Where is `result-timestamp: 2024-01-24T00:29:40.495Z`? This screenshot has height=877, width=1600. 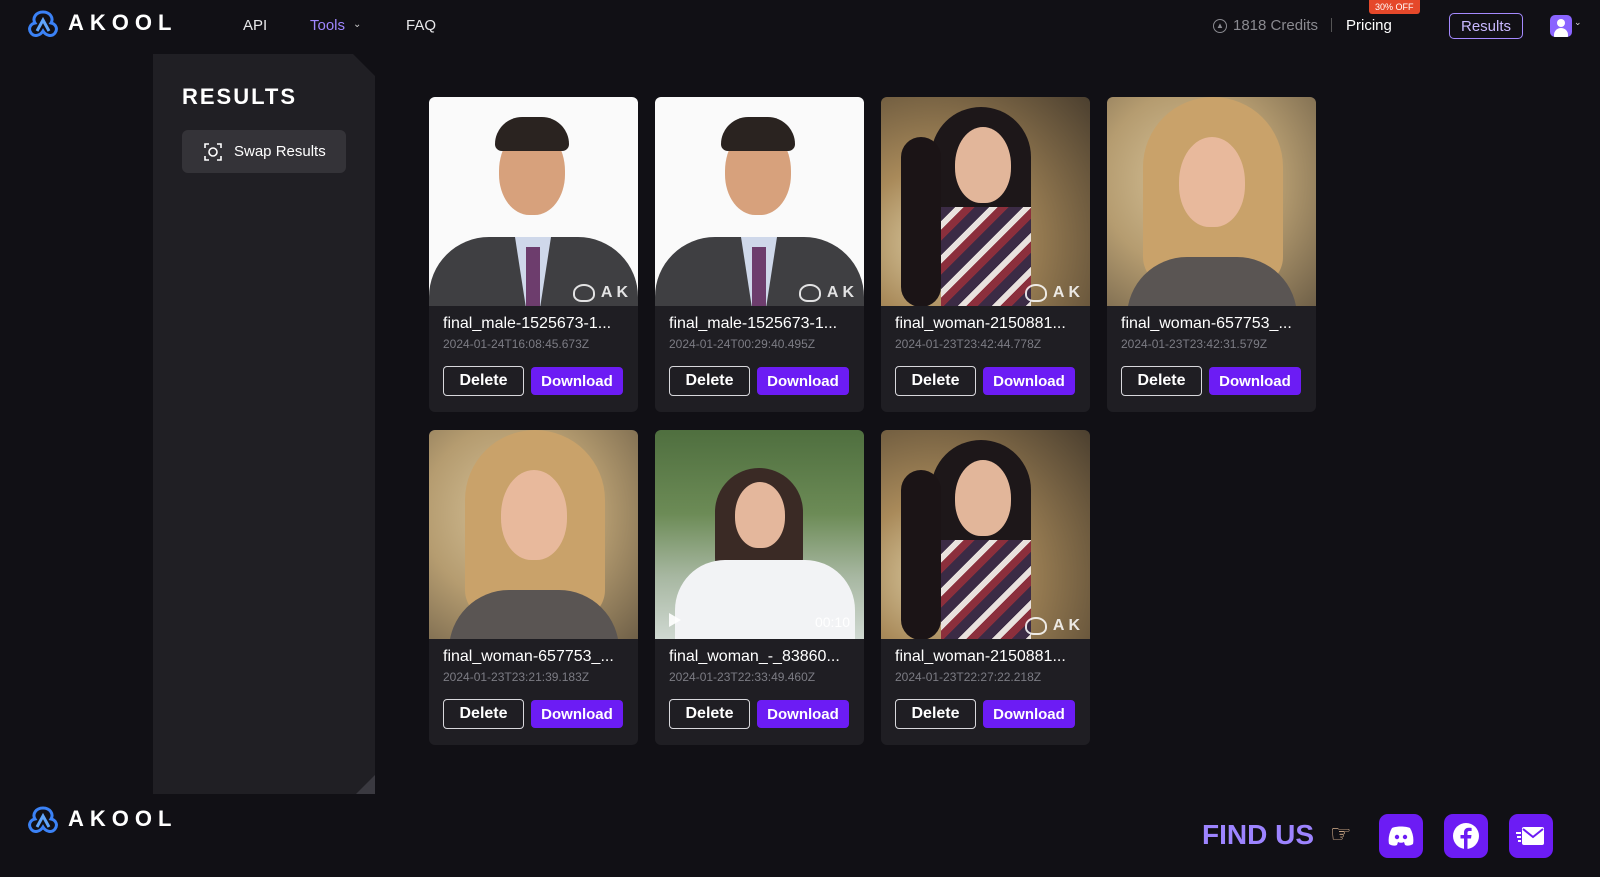 result-timestamp: 2024-01-24T00:29:40.495Z is located at coordinates (742, 344).